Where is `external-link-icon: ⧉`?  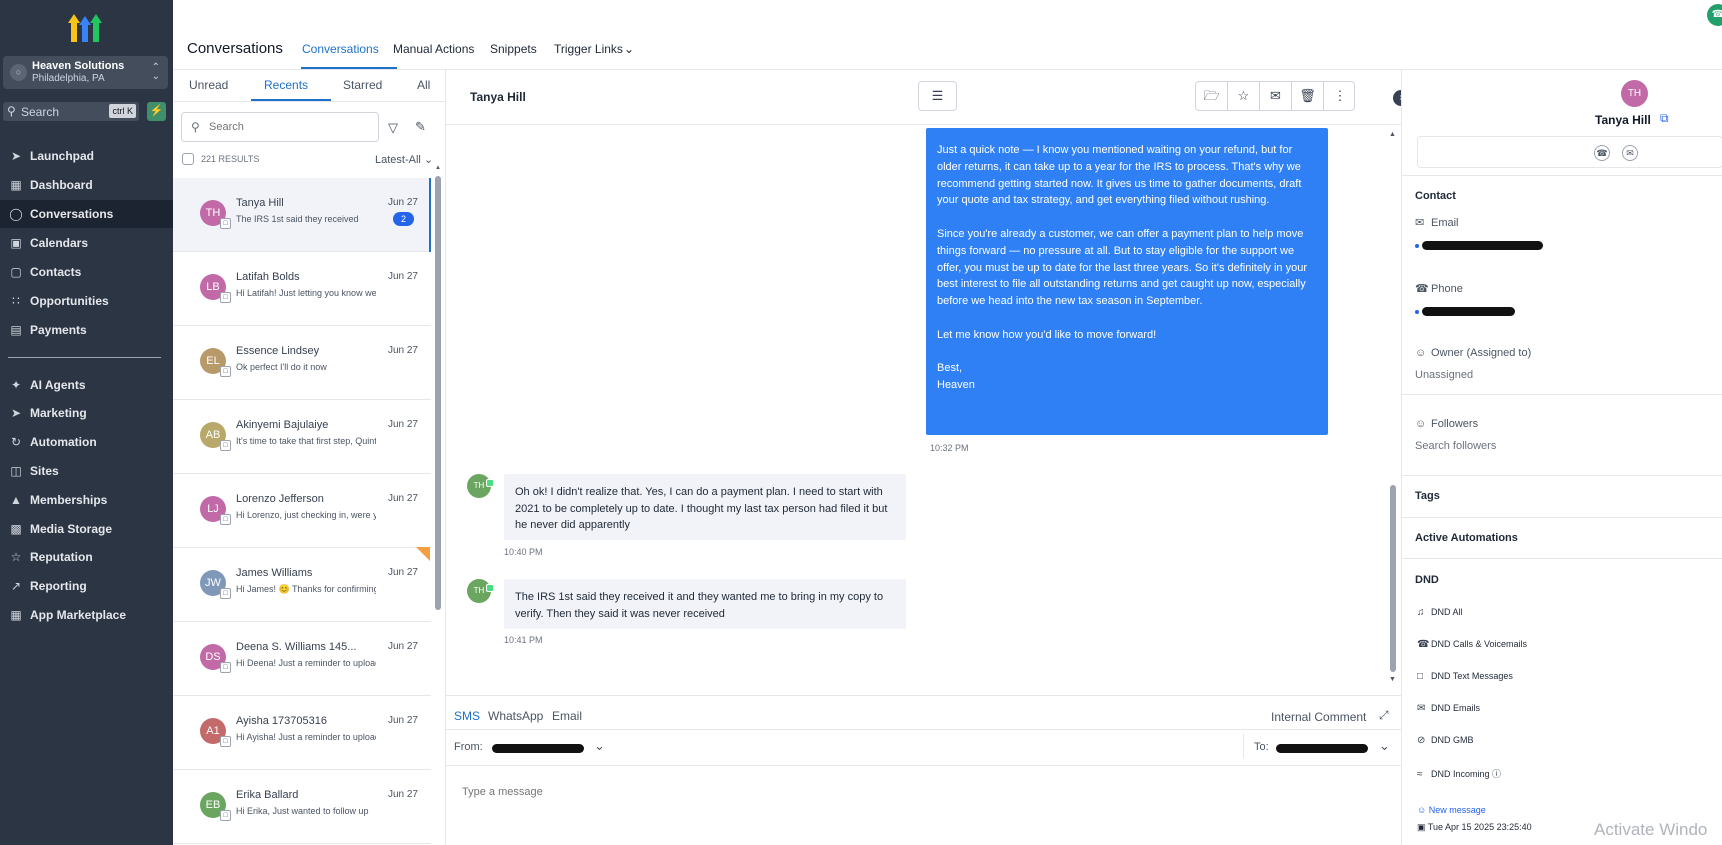
external-link-icon: ⧉ is located at coordinates (1664, 118).